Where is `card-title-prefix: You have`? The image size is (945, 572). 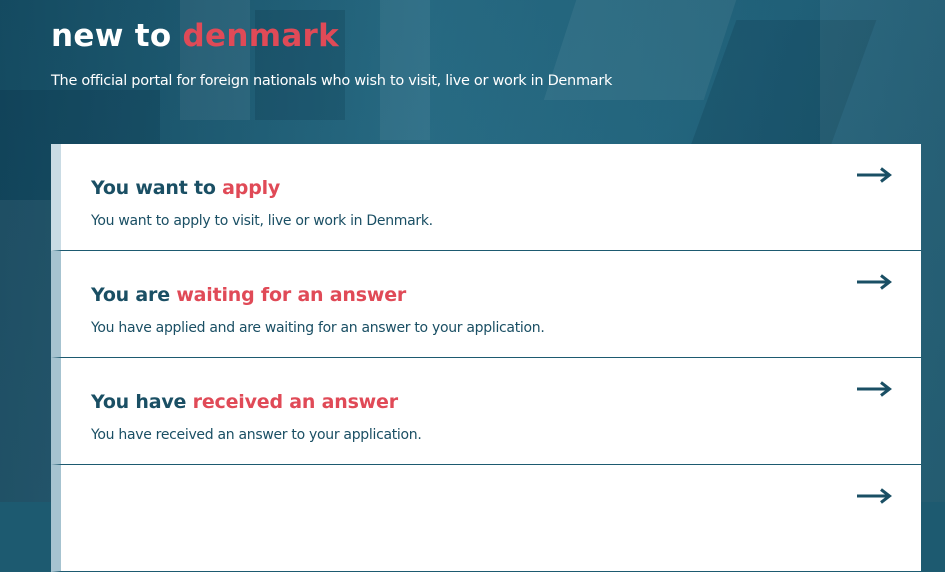 card-title-prefix: You have is located at coordinates (139, 402).